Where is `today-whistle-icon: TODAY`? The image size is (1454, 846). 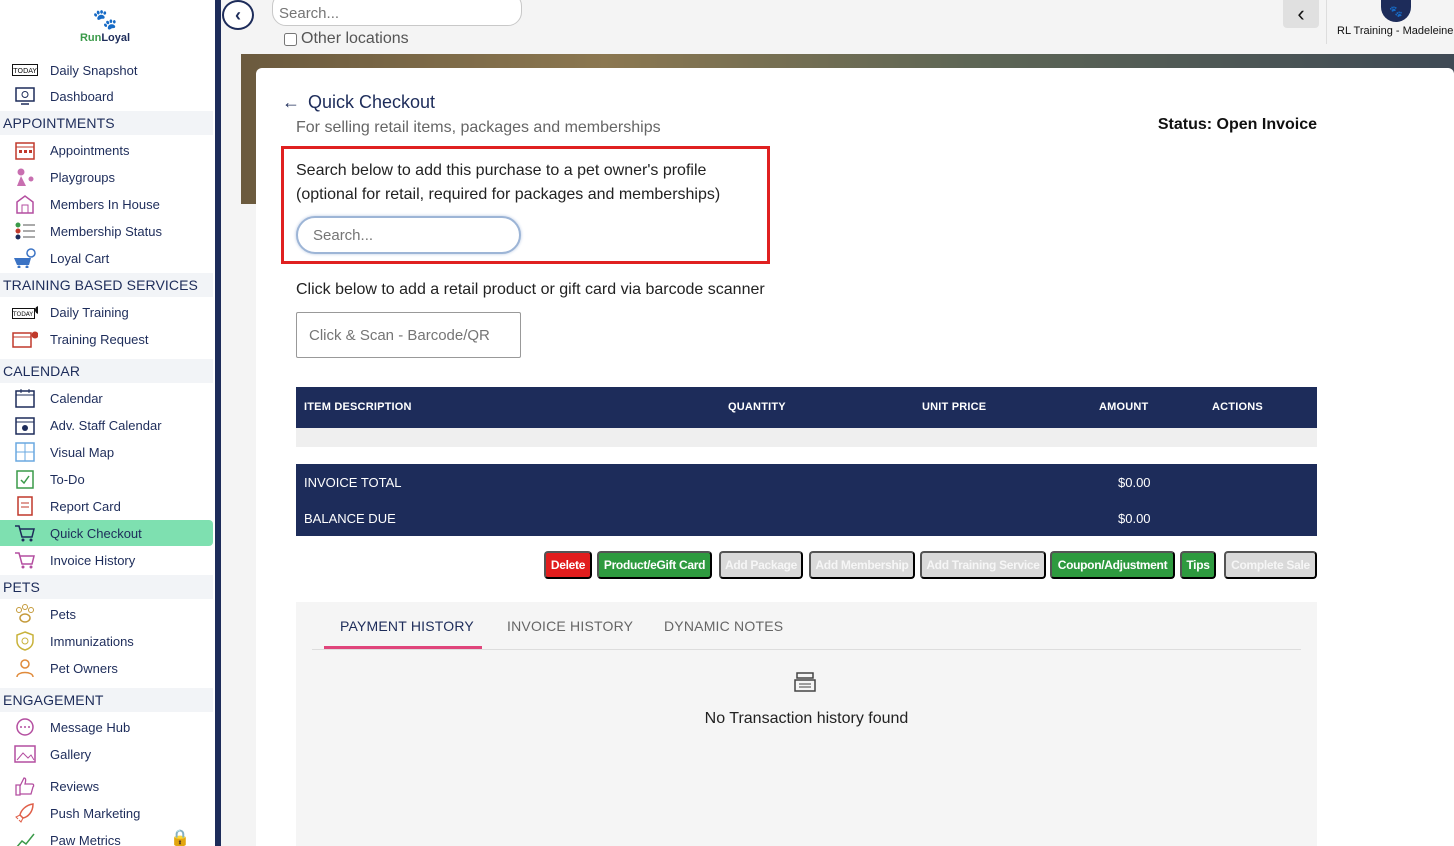
today-whistle-icon: TODAY is located at coordinates (25, 312).